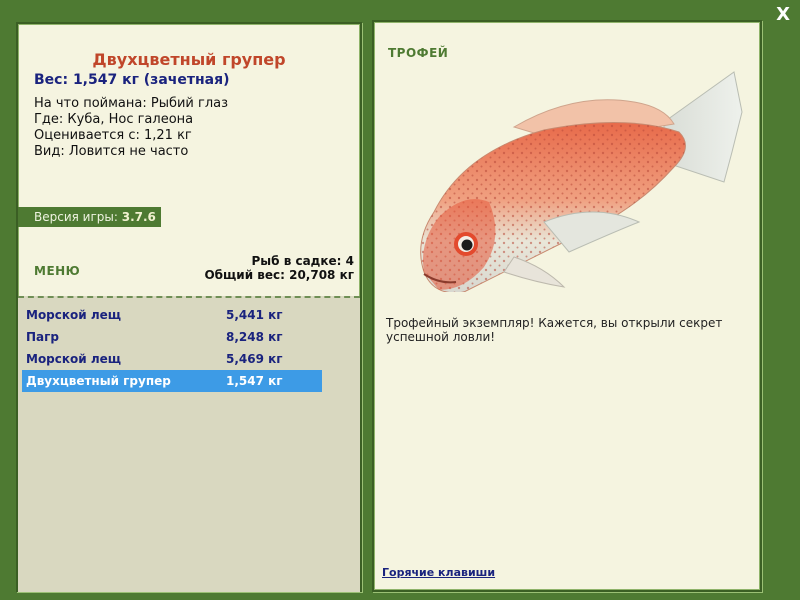  I want to click on catch-row: Морской лещ 5,469 кг, so click(172, 359).